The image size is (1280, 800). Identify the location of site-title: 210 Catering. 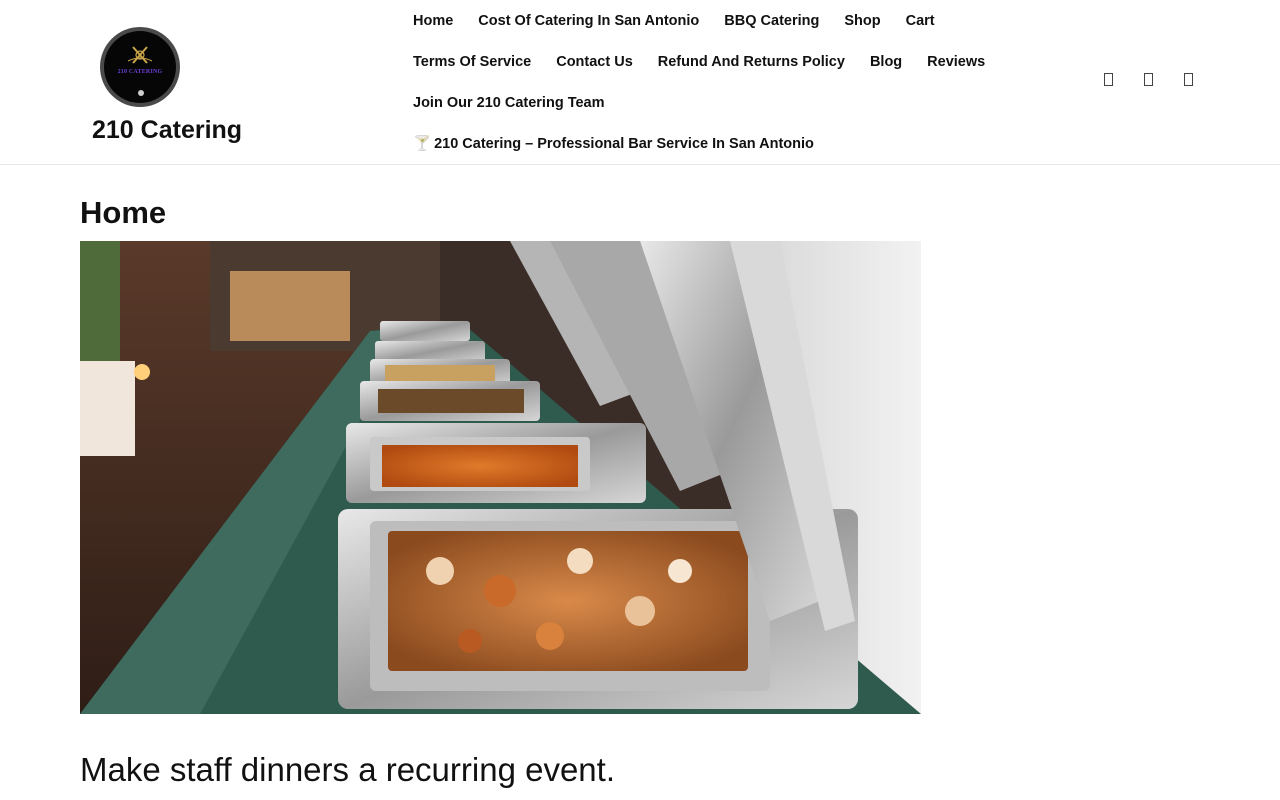
(167, 130).